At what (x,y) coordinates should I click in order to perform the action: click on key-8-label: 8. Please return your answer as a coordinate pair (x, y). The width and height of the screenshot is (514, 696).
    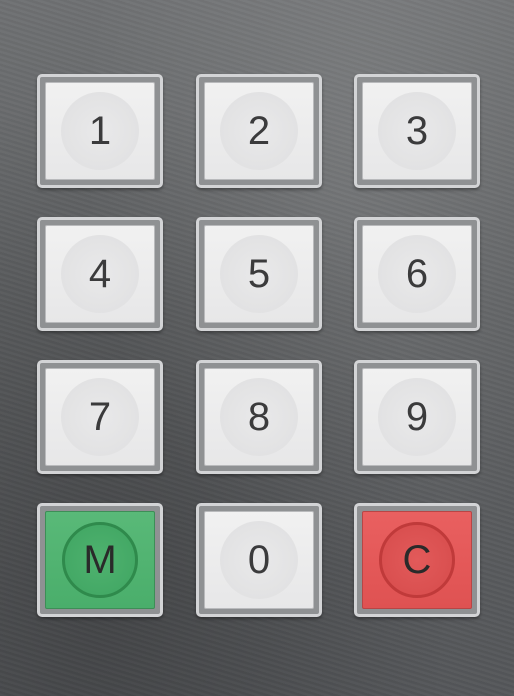
    Looking at the image, I should click on (259, 417).